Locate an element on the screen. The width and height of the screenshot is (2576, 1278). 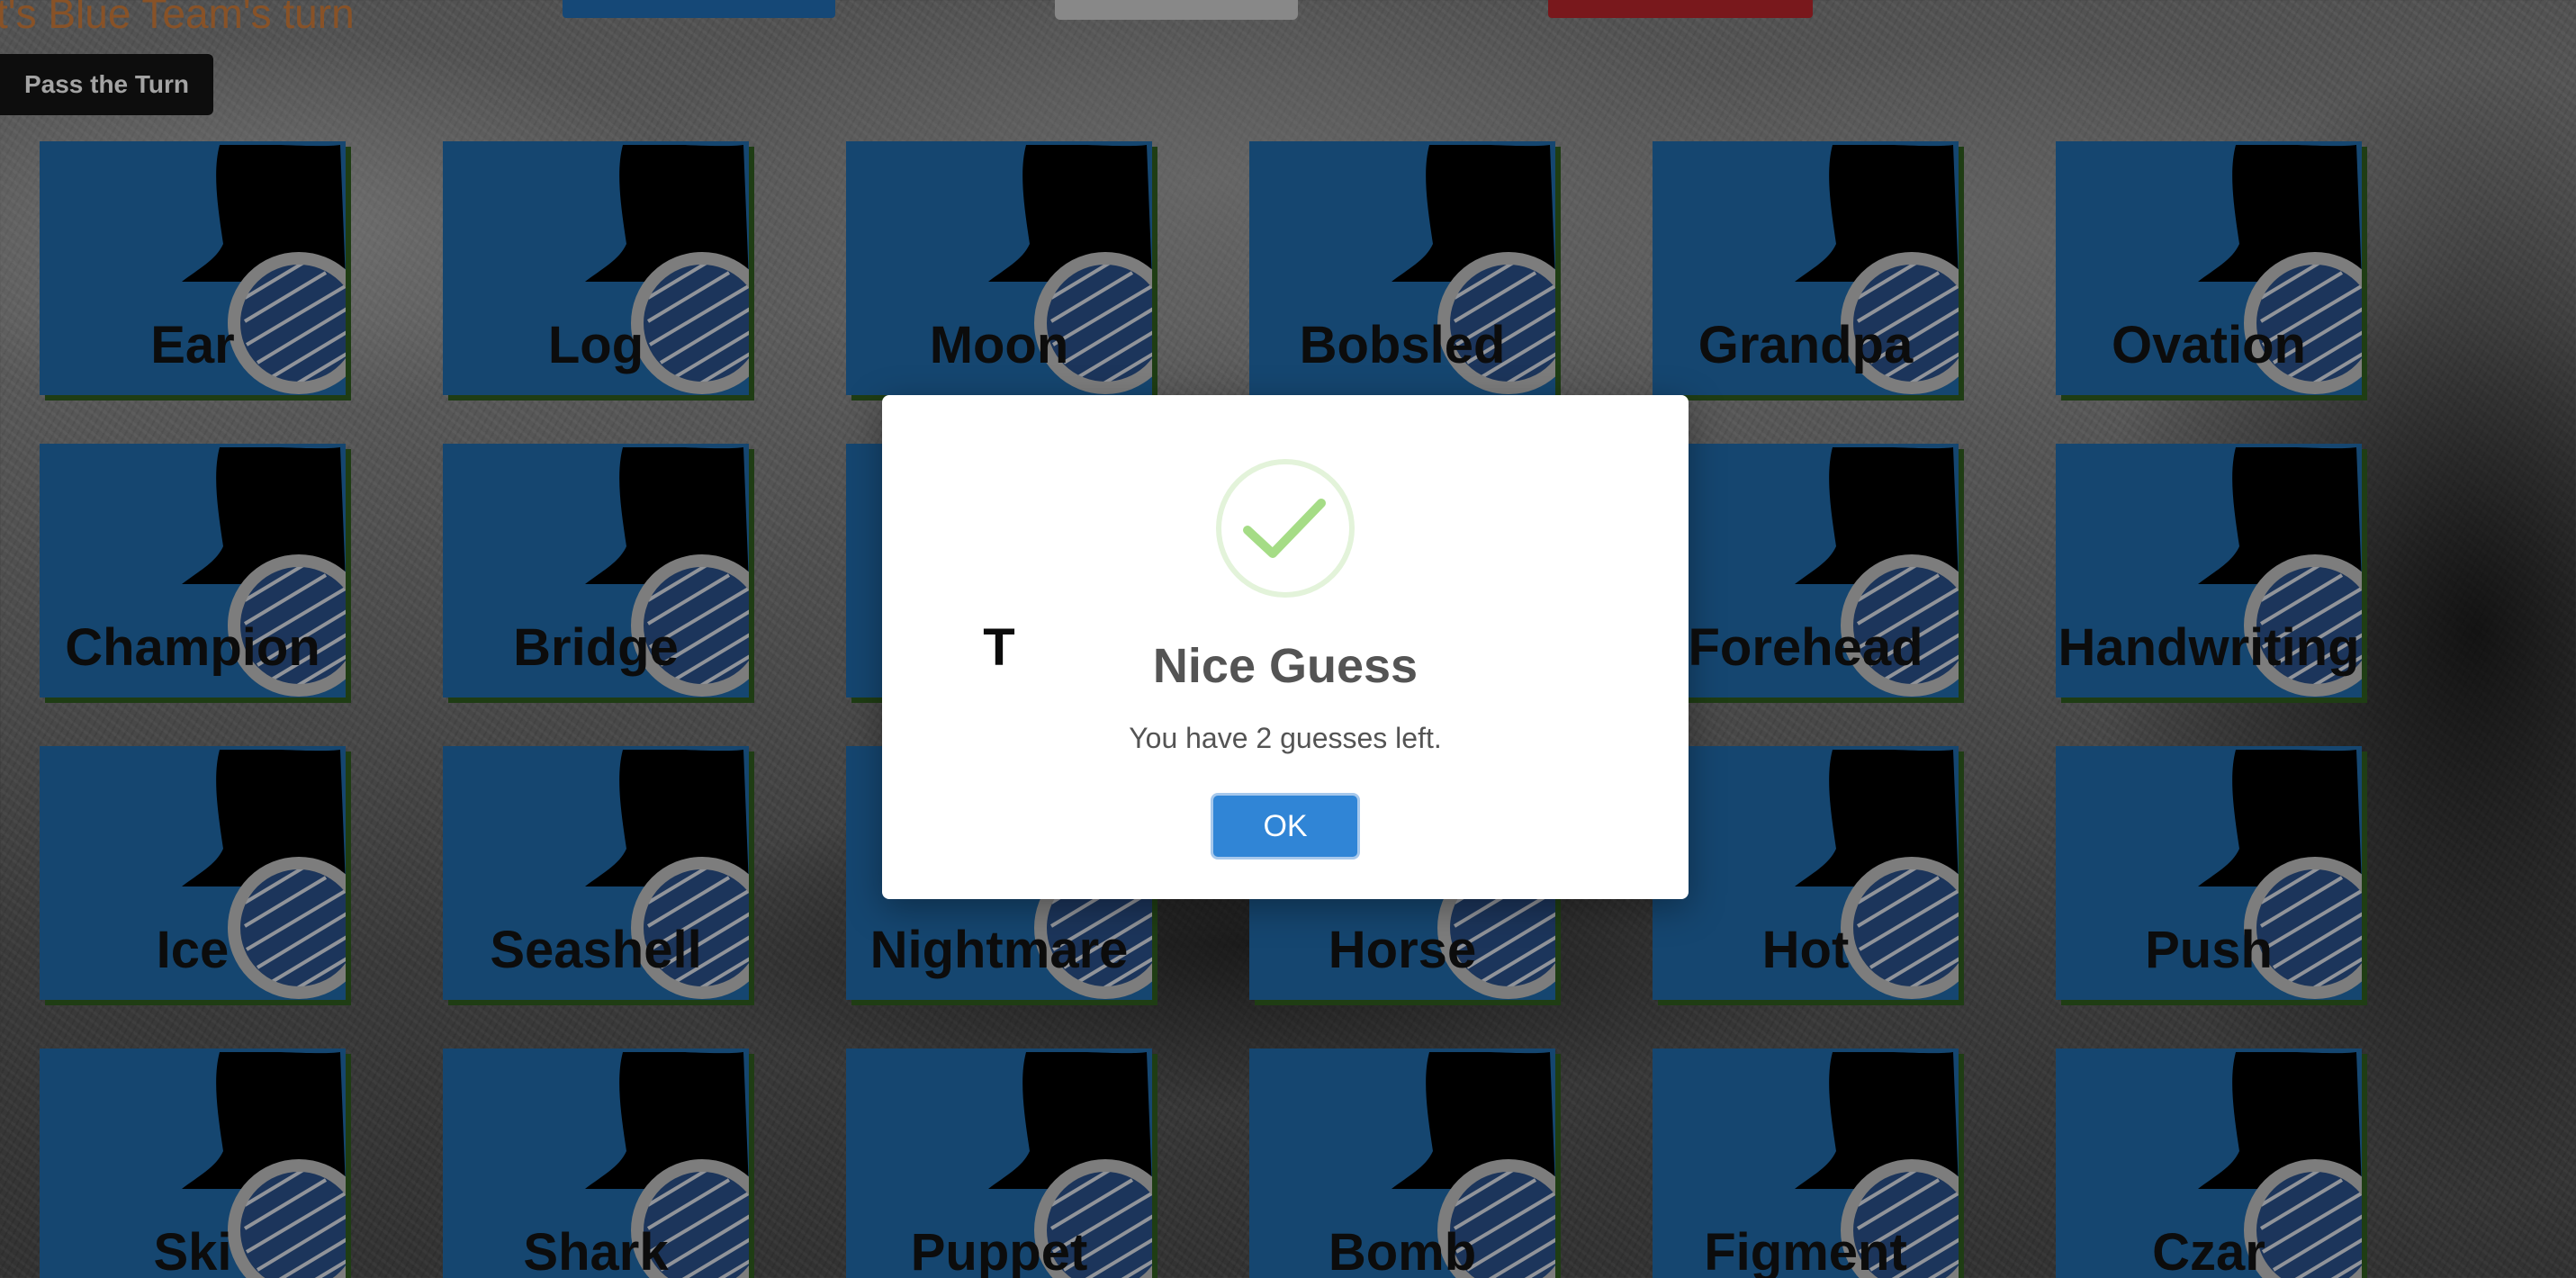
card-word: Puppet is located at coordinates (999, 1251).